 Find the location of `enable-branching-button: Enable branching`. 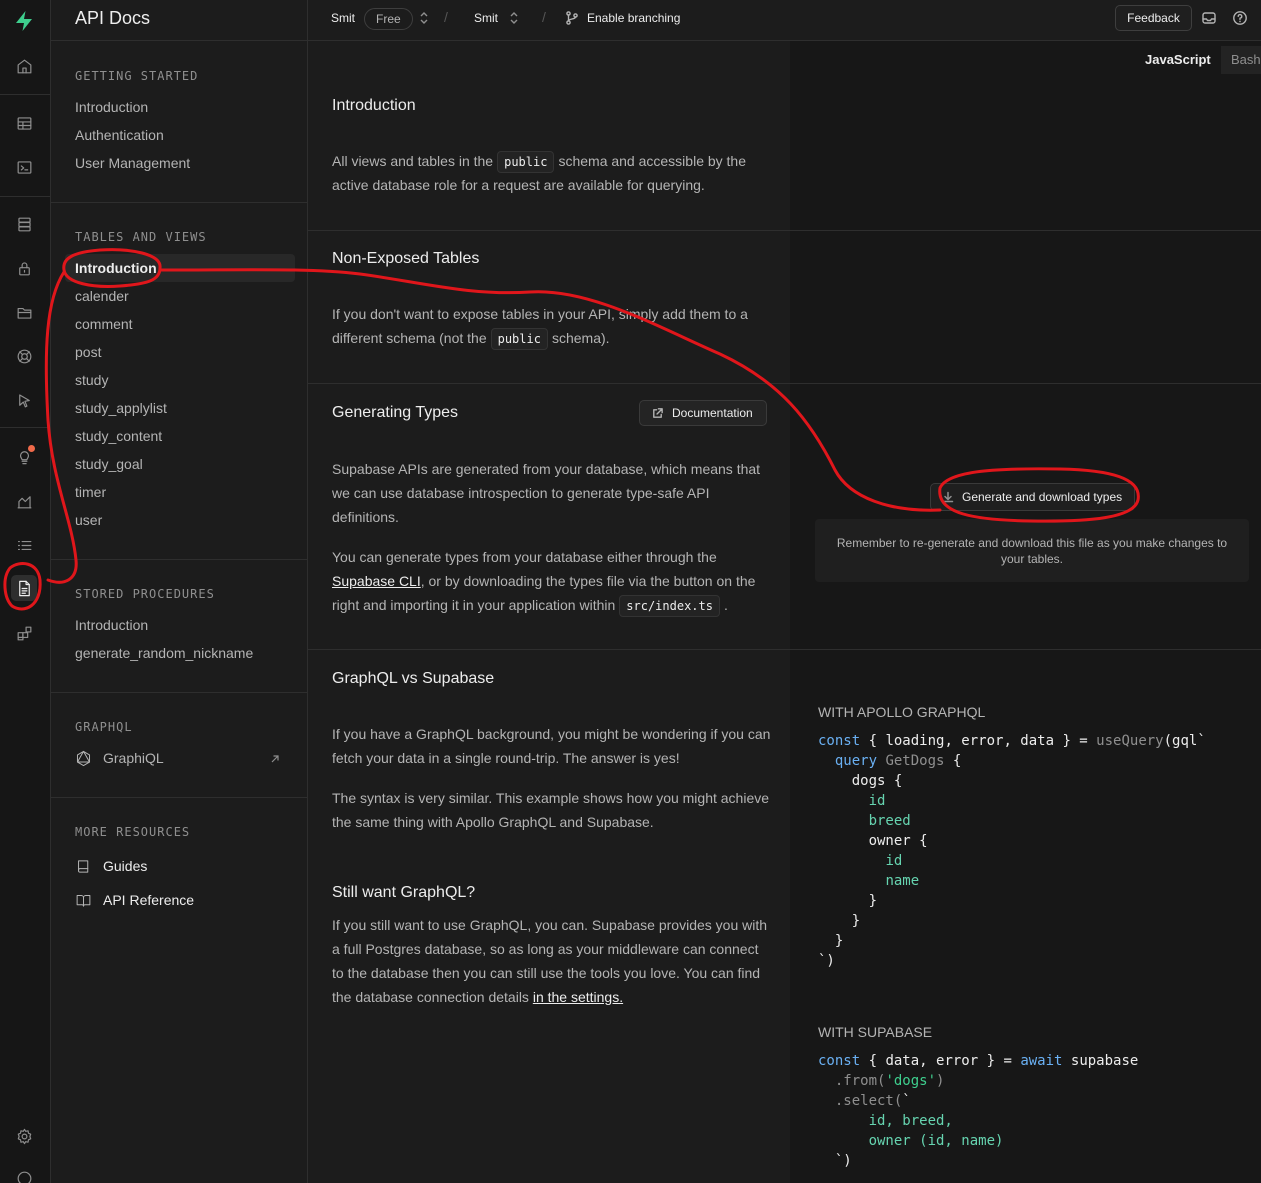

enable-branching-button: Enable branching is located at coordinates (633, 18).